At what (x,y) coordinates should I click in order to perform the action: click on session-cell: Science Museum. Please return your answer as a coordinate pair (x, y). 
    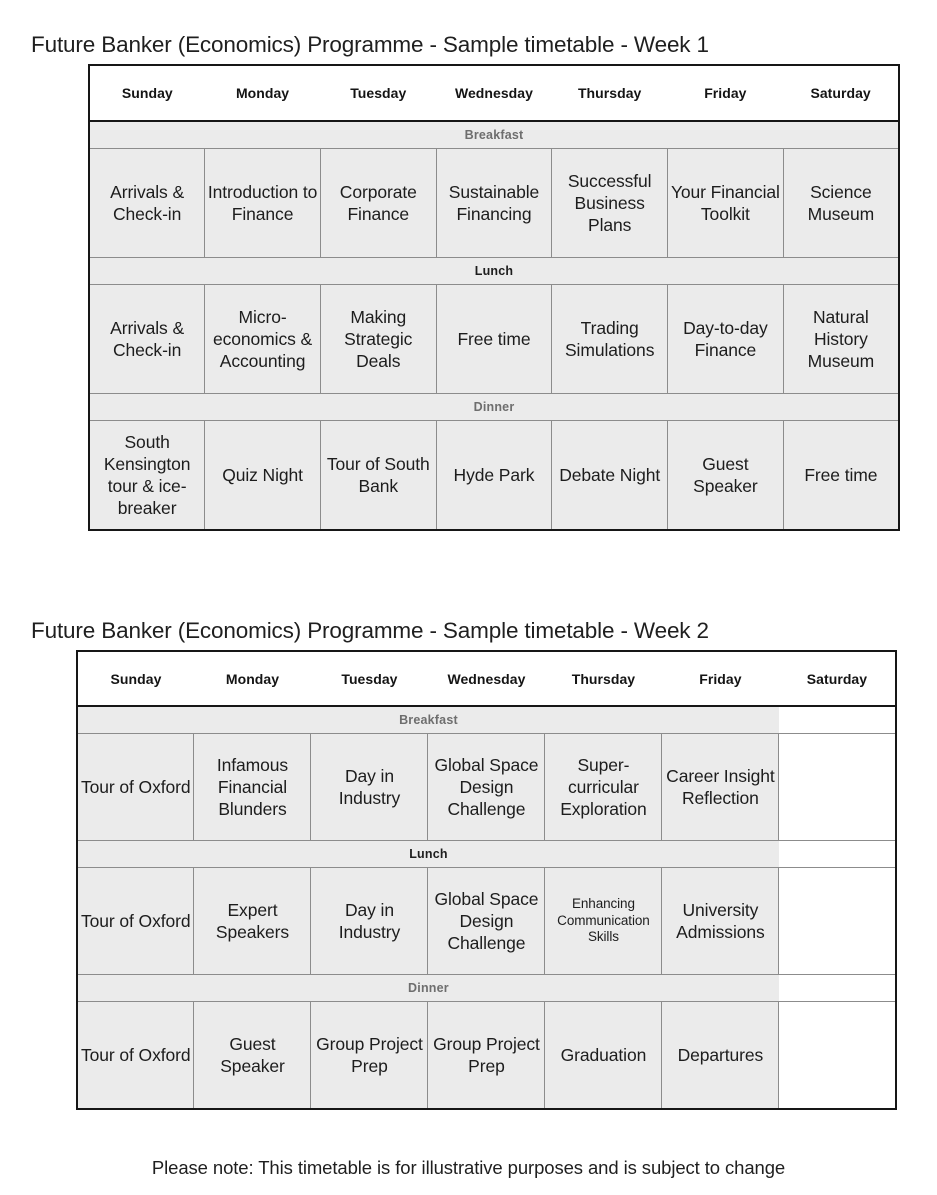
    Looking at the image, I should click on (841, 203).